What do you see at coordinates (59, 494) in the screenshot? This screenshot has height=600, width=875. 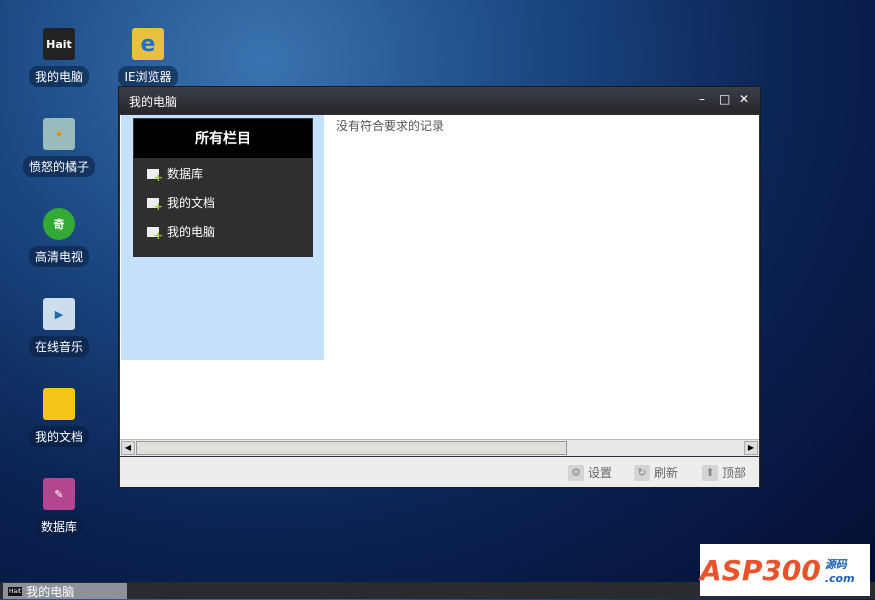 I see `database-icon: ✎` at bounding box center [59, 494].